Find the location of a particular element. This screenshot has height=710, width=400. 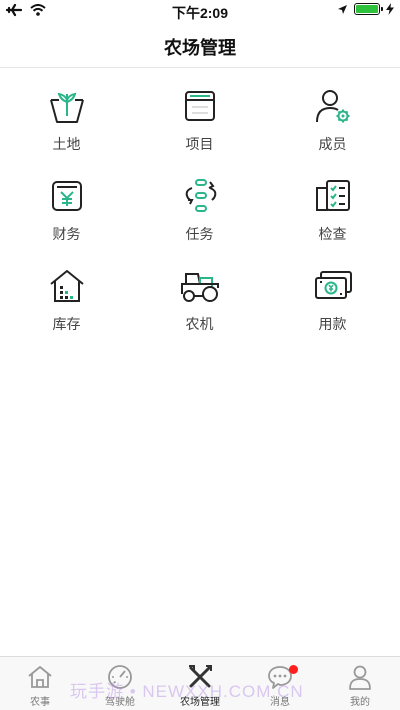

tab-mine: 我的 is located at coordinates (360, 683).